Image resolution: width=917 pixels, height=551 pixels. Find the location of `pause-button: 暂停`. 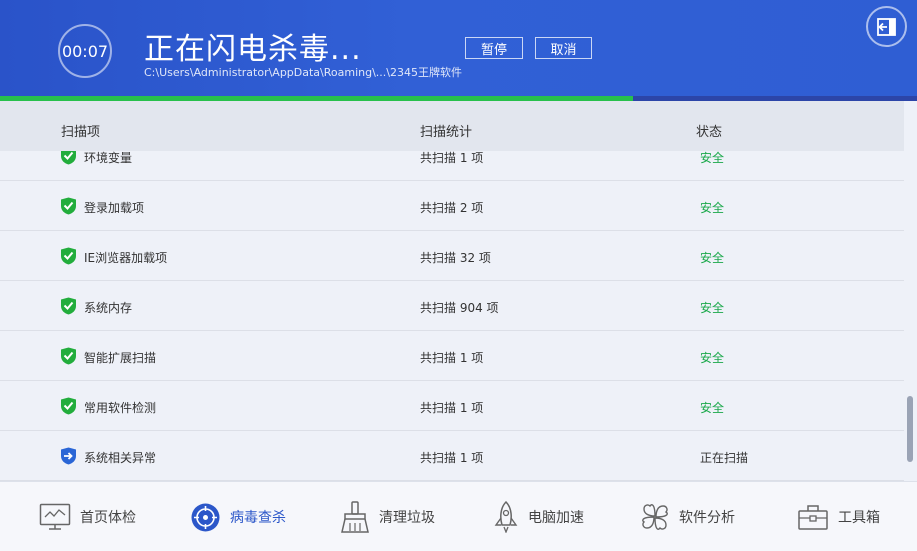

pause-button: 暂停 is located at coordinates (494, 48).